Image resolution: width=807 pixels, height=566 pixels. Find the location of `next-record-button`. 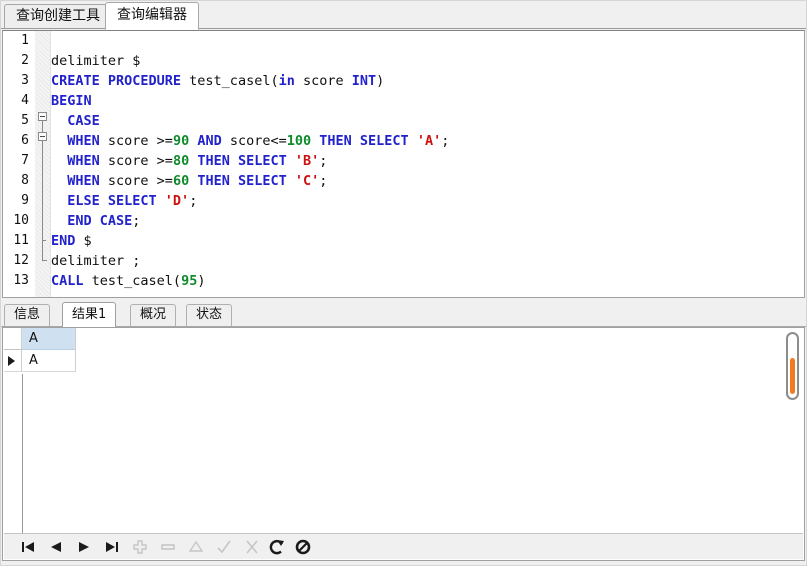

next-record-button is located at coordinates (84, 547).